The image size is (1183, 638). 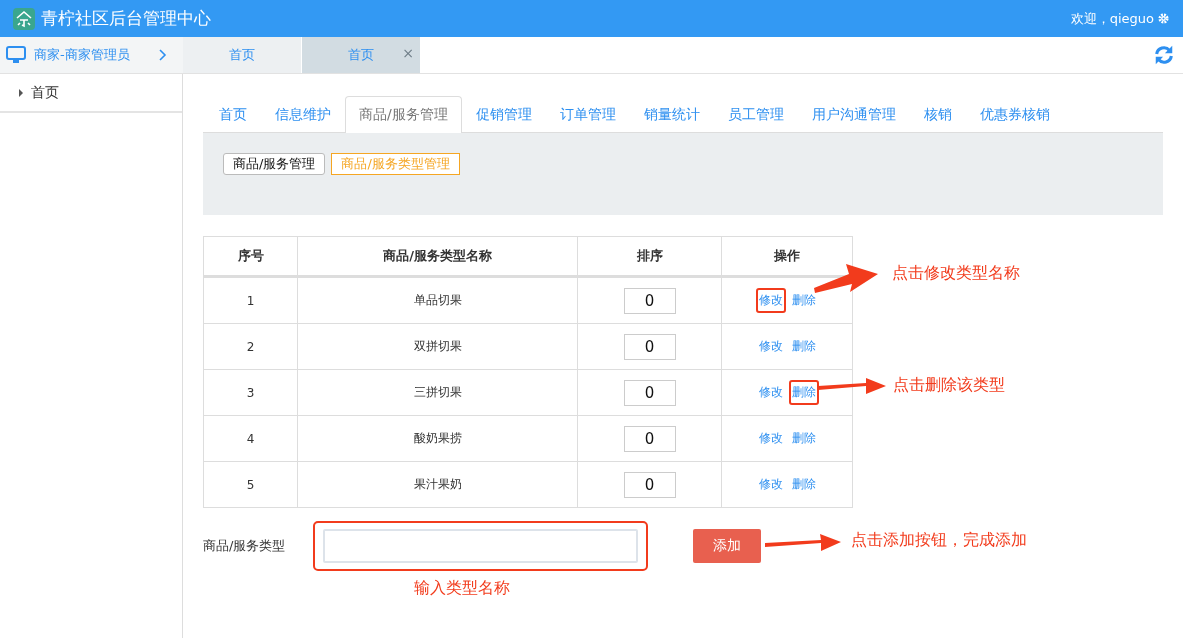 What do you see at coordinates (937, 114) in the screenshot?
I see `nav-tab: 核销` at bounding box center [937, 114].